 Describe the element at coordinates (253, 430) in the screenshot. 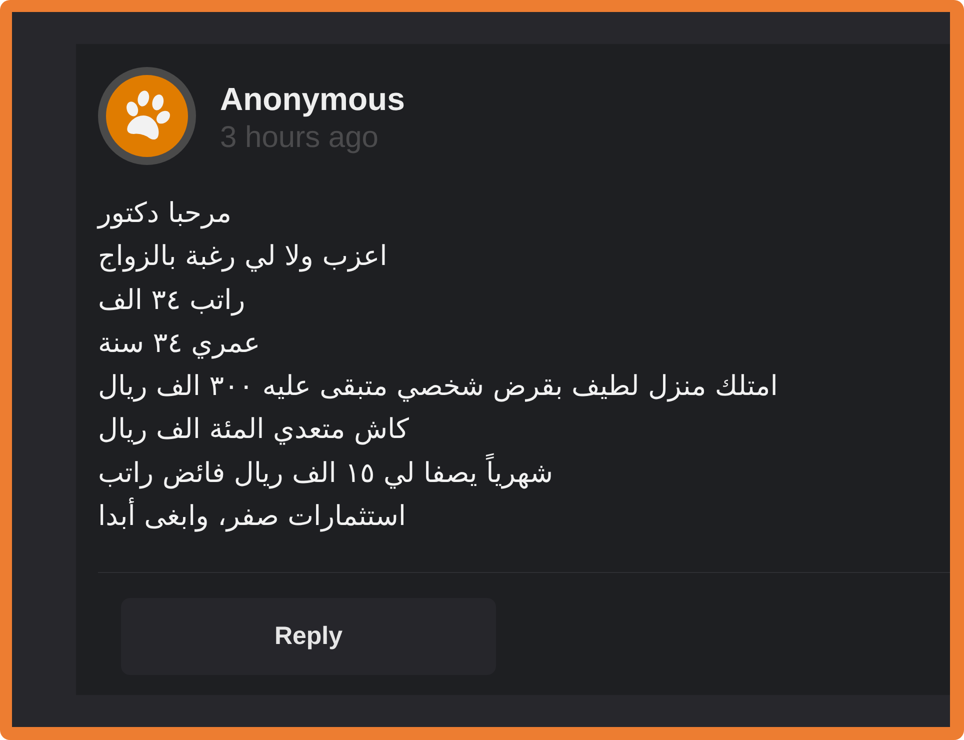

I see `comment-text-line: كاش متعدي المئة الف ريال` at that location.